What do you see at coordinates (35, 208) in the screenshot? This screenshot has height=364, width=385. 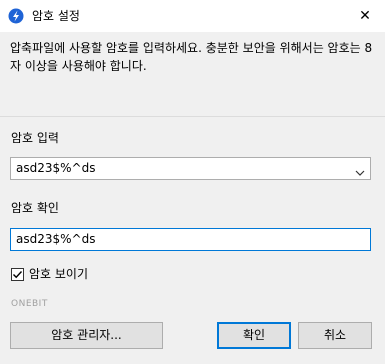 I see `password-confirm-label: 암호 확인` at bounding box center [35, 208].